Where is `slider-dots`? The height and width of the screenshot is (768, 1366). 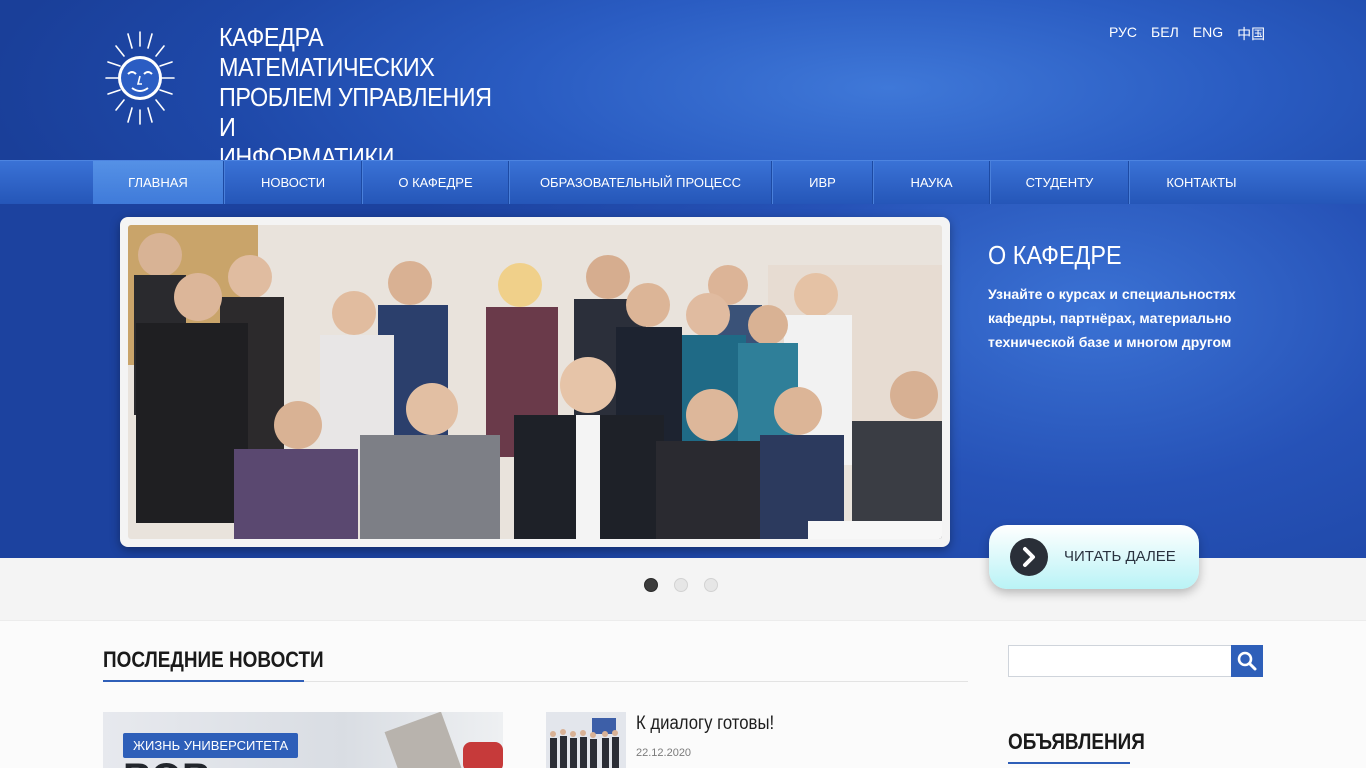 slider-dots is located at coordinates (681, 585).